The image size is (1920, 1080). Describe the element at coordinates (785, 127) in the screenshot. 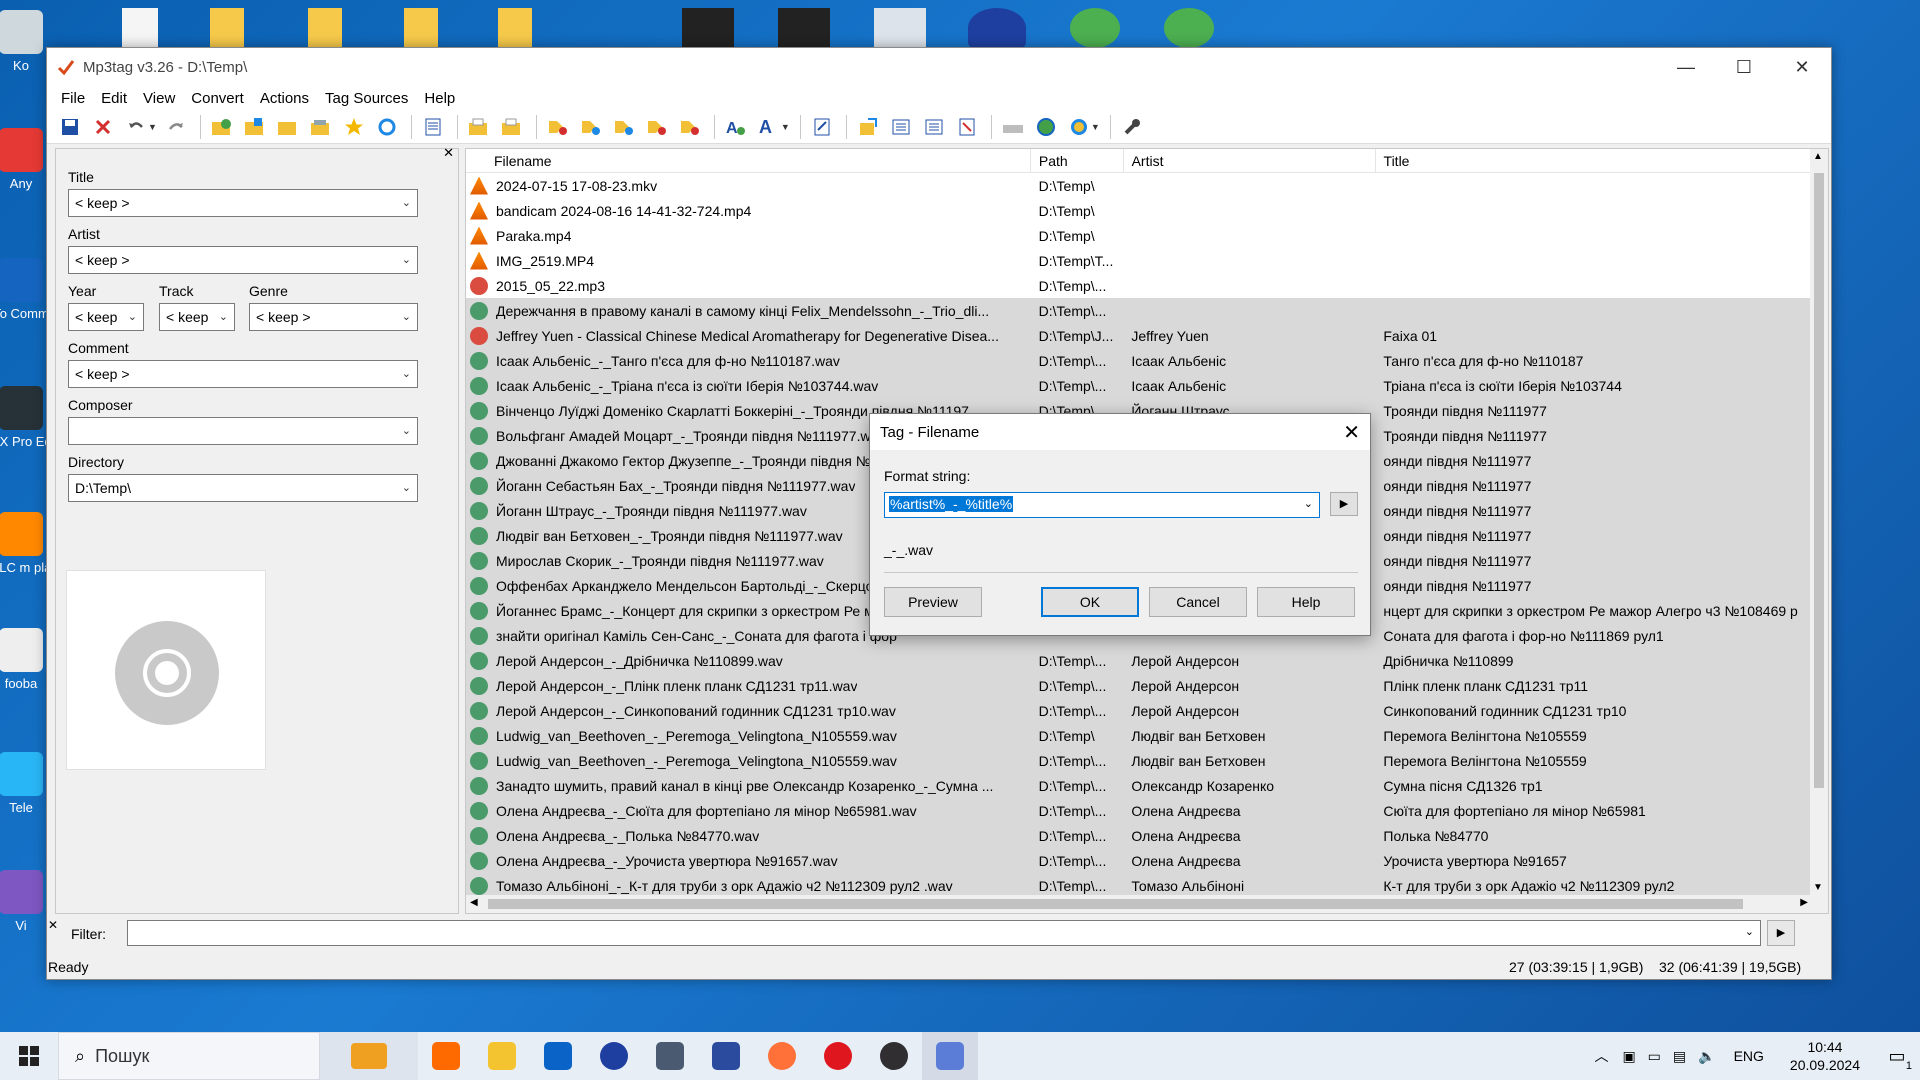

I see `font-dropdown-icon: ▼` at that location.